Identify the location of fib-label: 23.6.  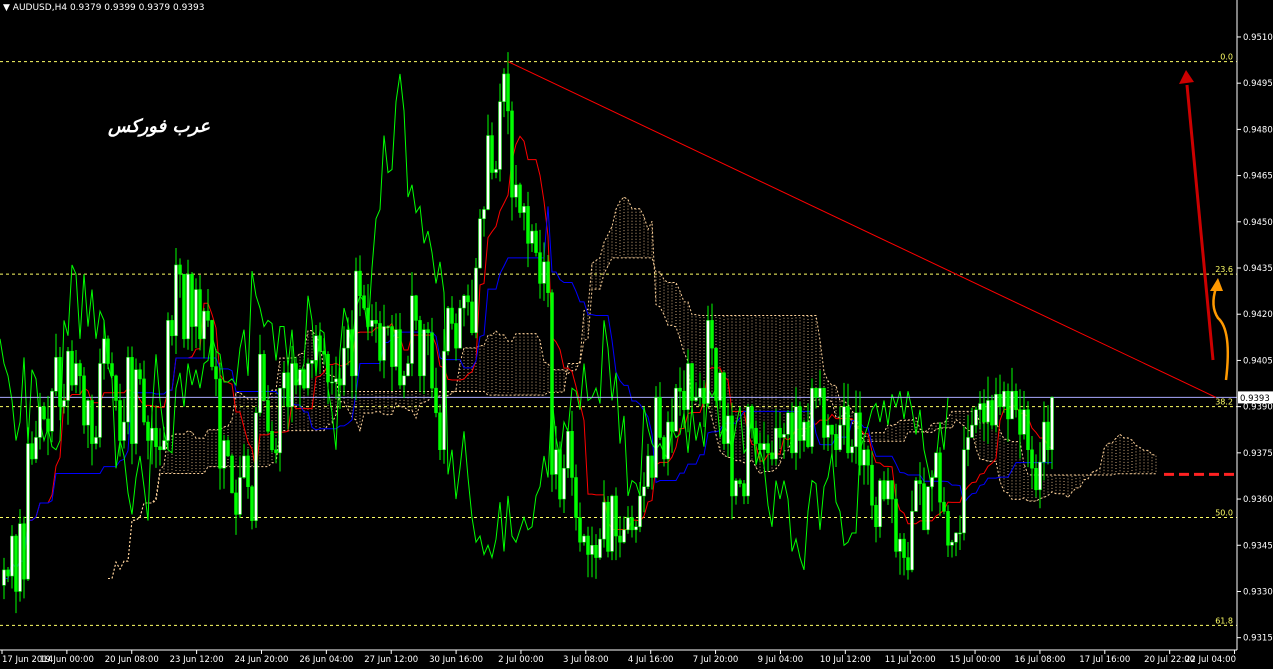
(1224, 269).